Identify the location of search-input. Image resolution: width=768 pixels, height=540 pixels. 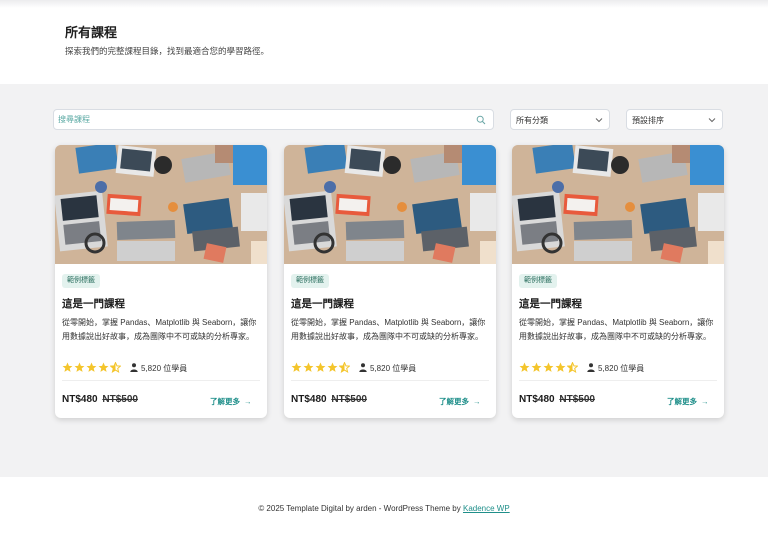
(263, 119).